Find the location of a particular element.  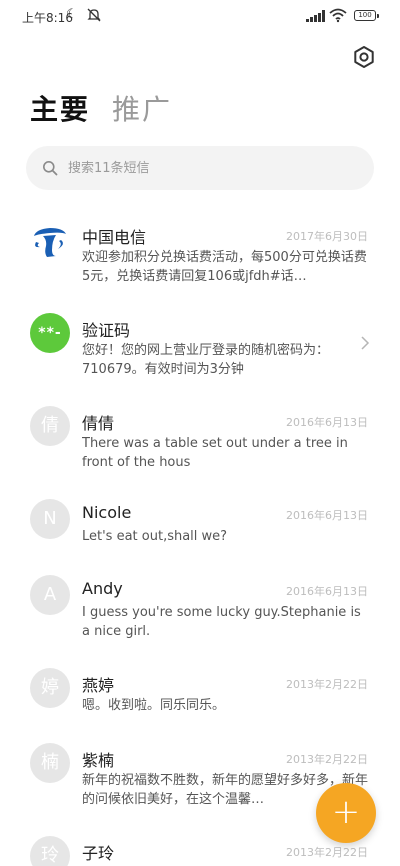

sender-name: 紫楠 is located at coordinates (98, 760).